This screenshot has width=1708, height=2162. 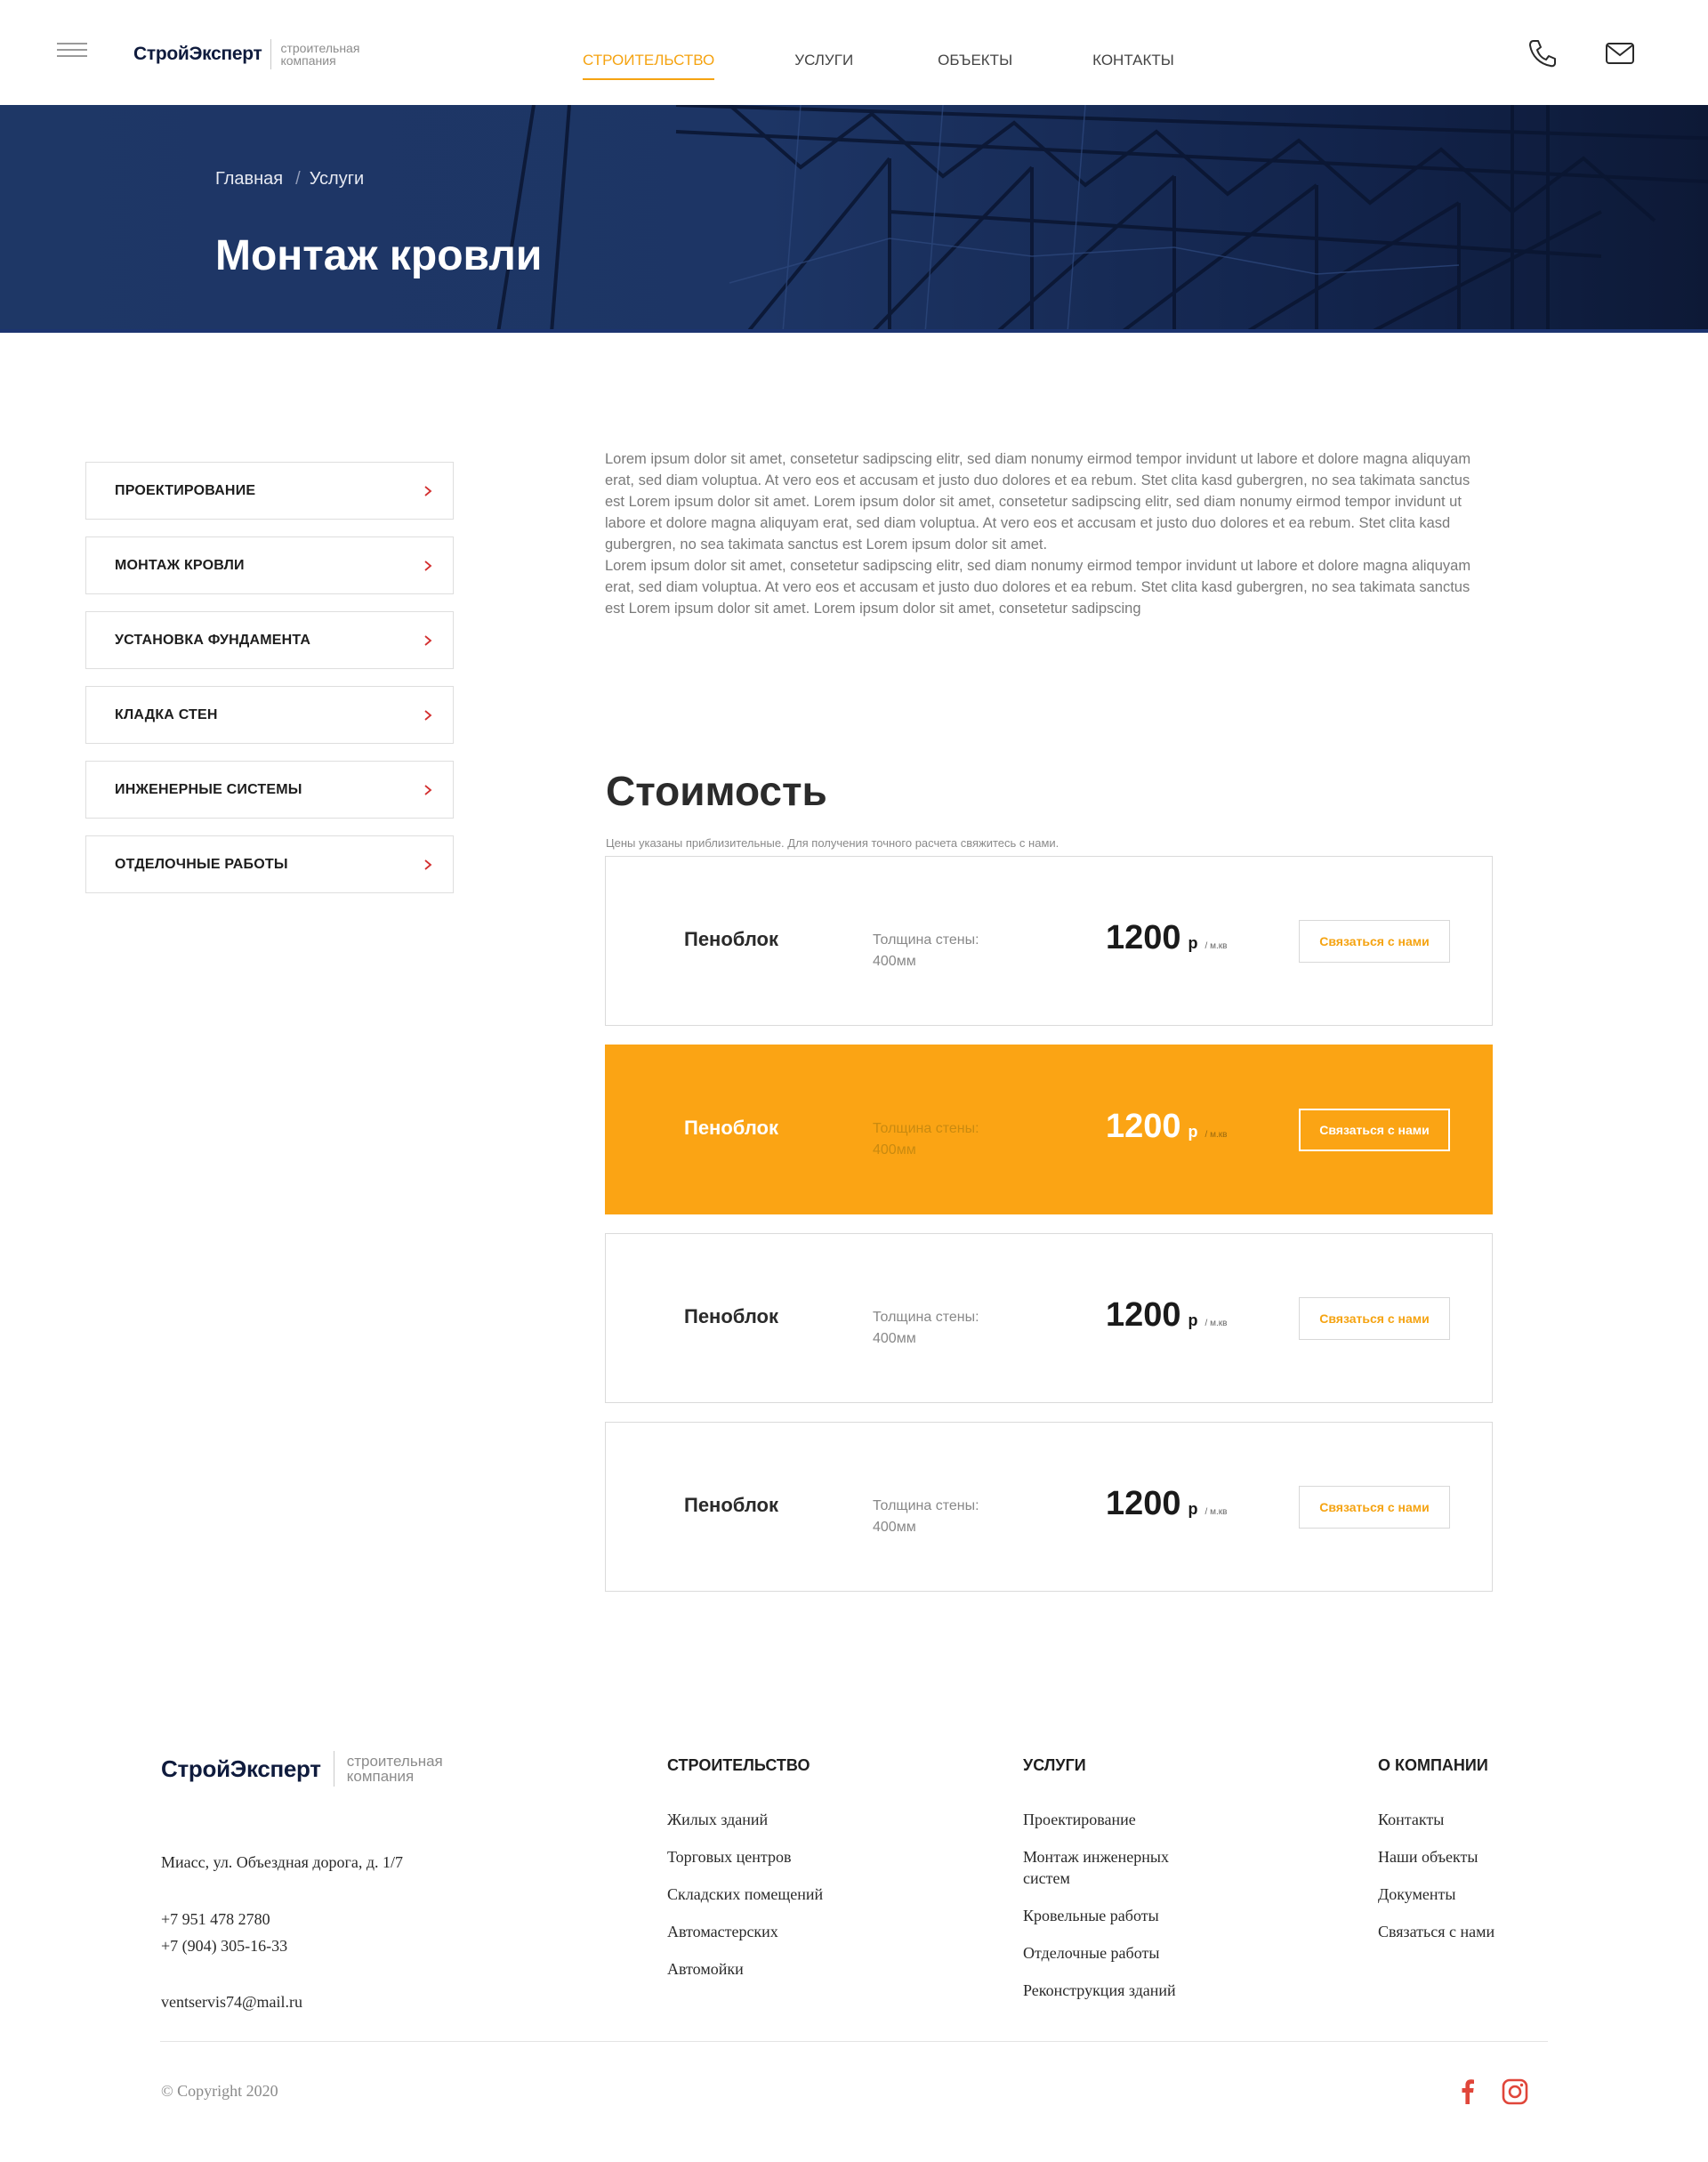 I want to click on sidebar-item-label: ПРОЕКТИРОВАНИЕ, so click(x=185, y=490).